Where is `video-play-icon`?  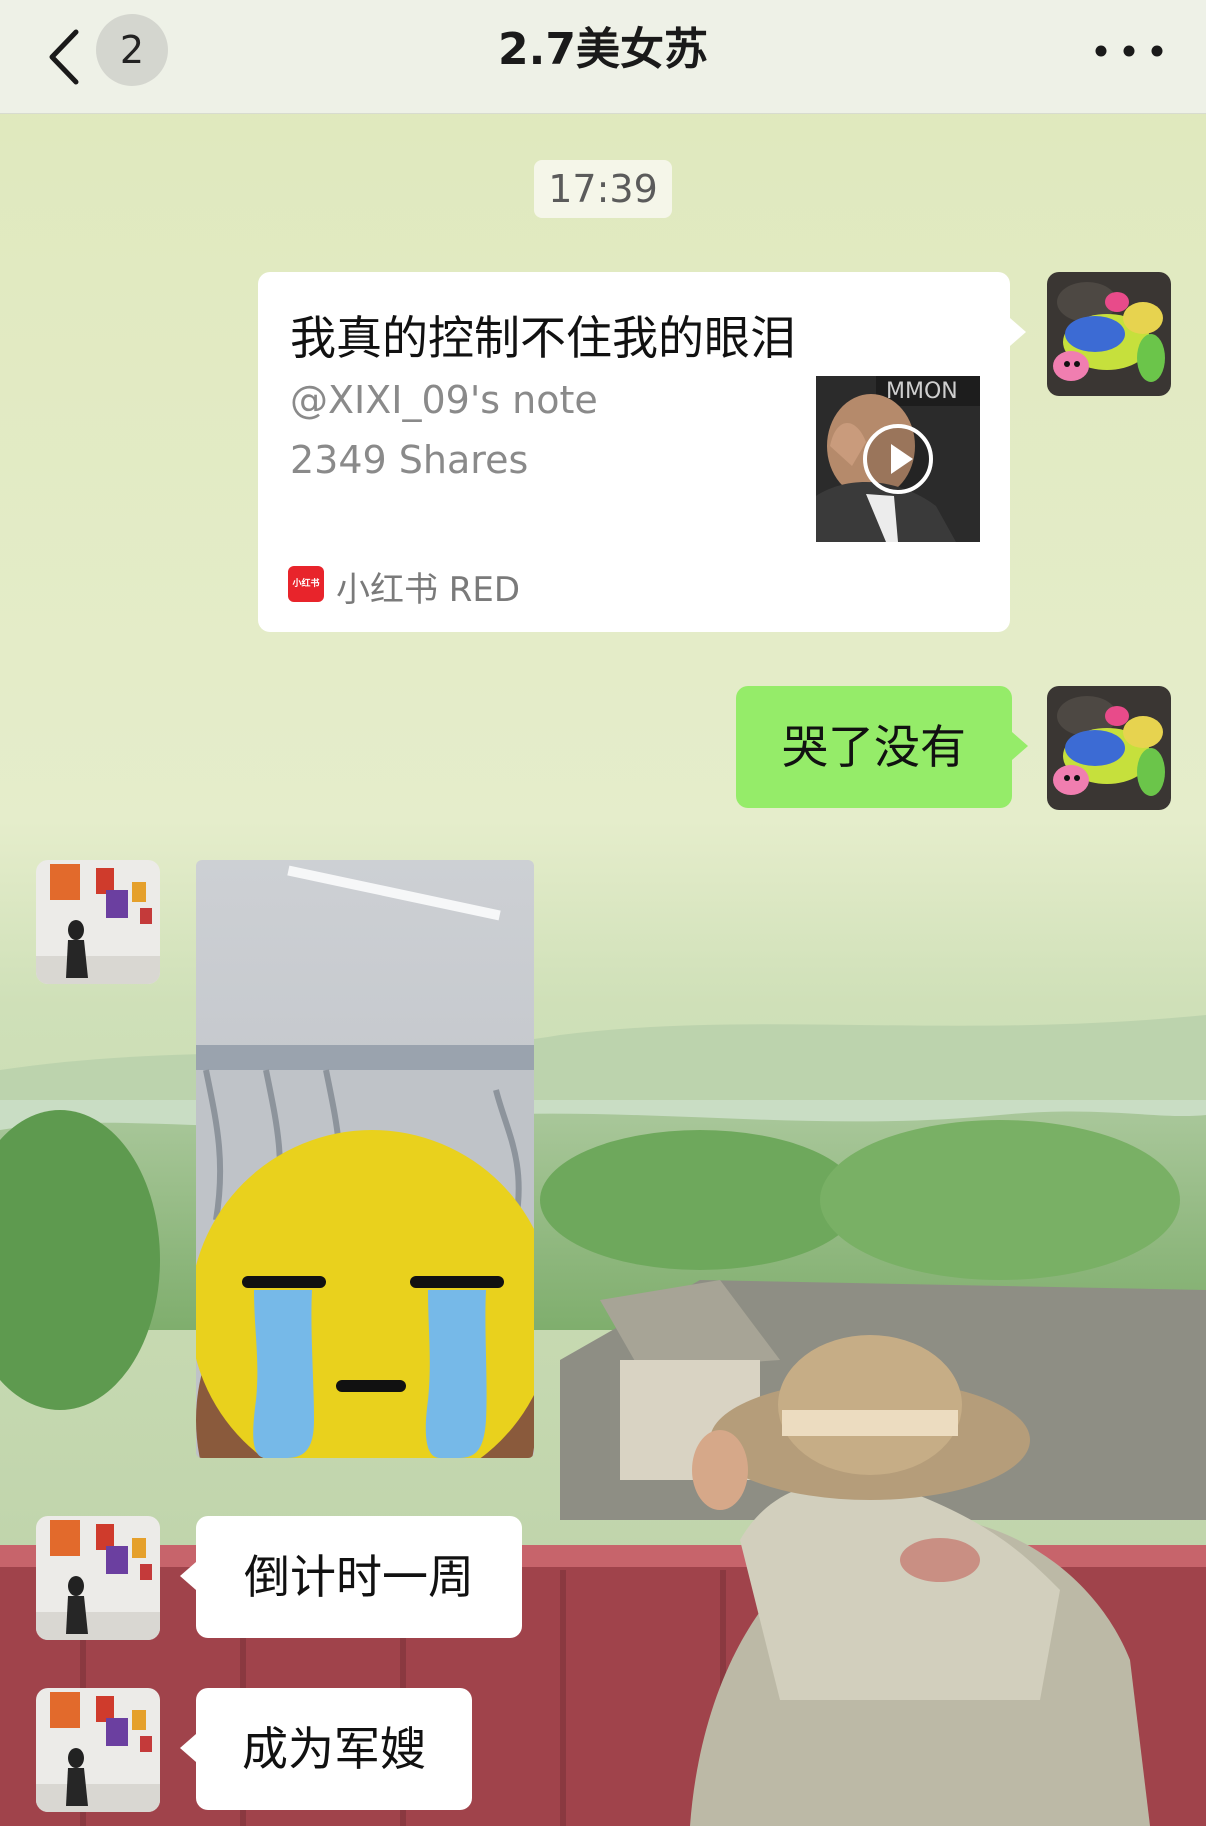
video-play-icon is located at coordinates (898, 459).